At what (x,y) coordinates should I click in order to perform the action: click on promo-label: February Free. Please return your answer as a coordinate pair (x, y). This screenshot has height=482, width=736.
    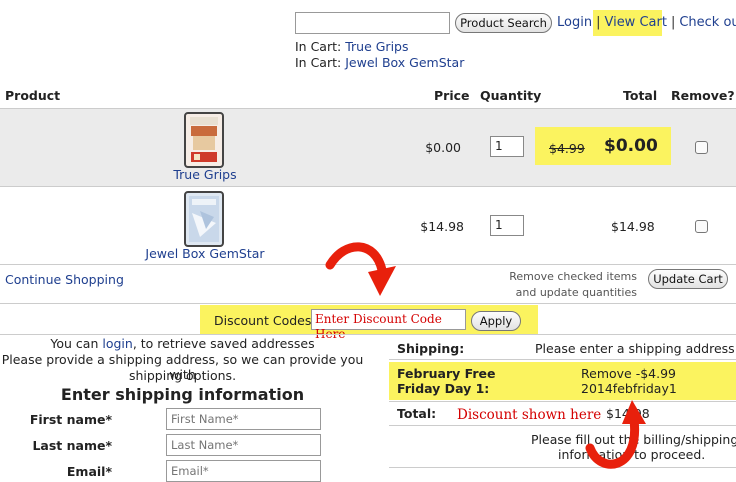
    Looking at the image, I should click on (446, 373).